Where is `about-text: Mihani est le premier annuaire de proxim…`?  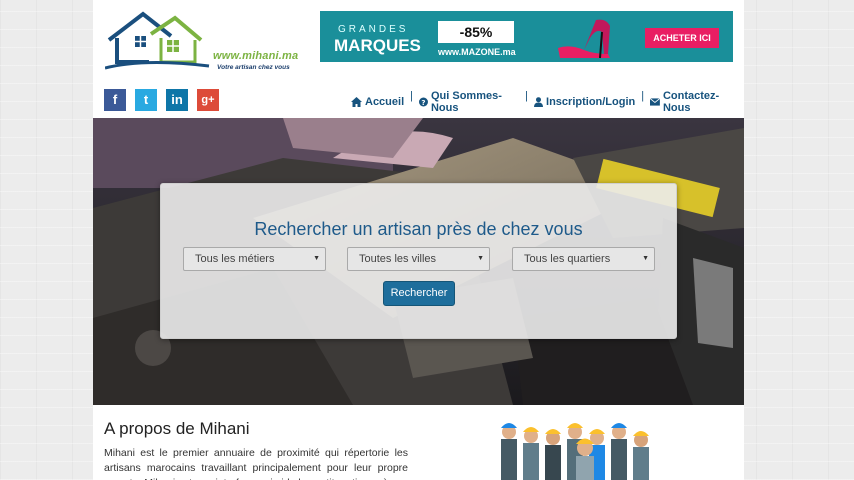 about-text: Mihani est le premier annuaire de proxim… is located at coordinates (256, 463).